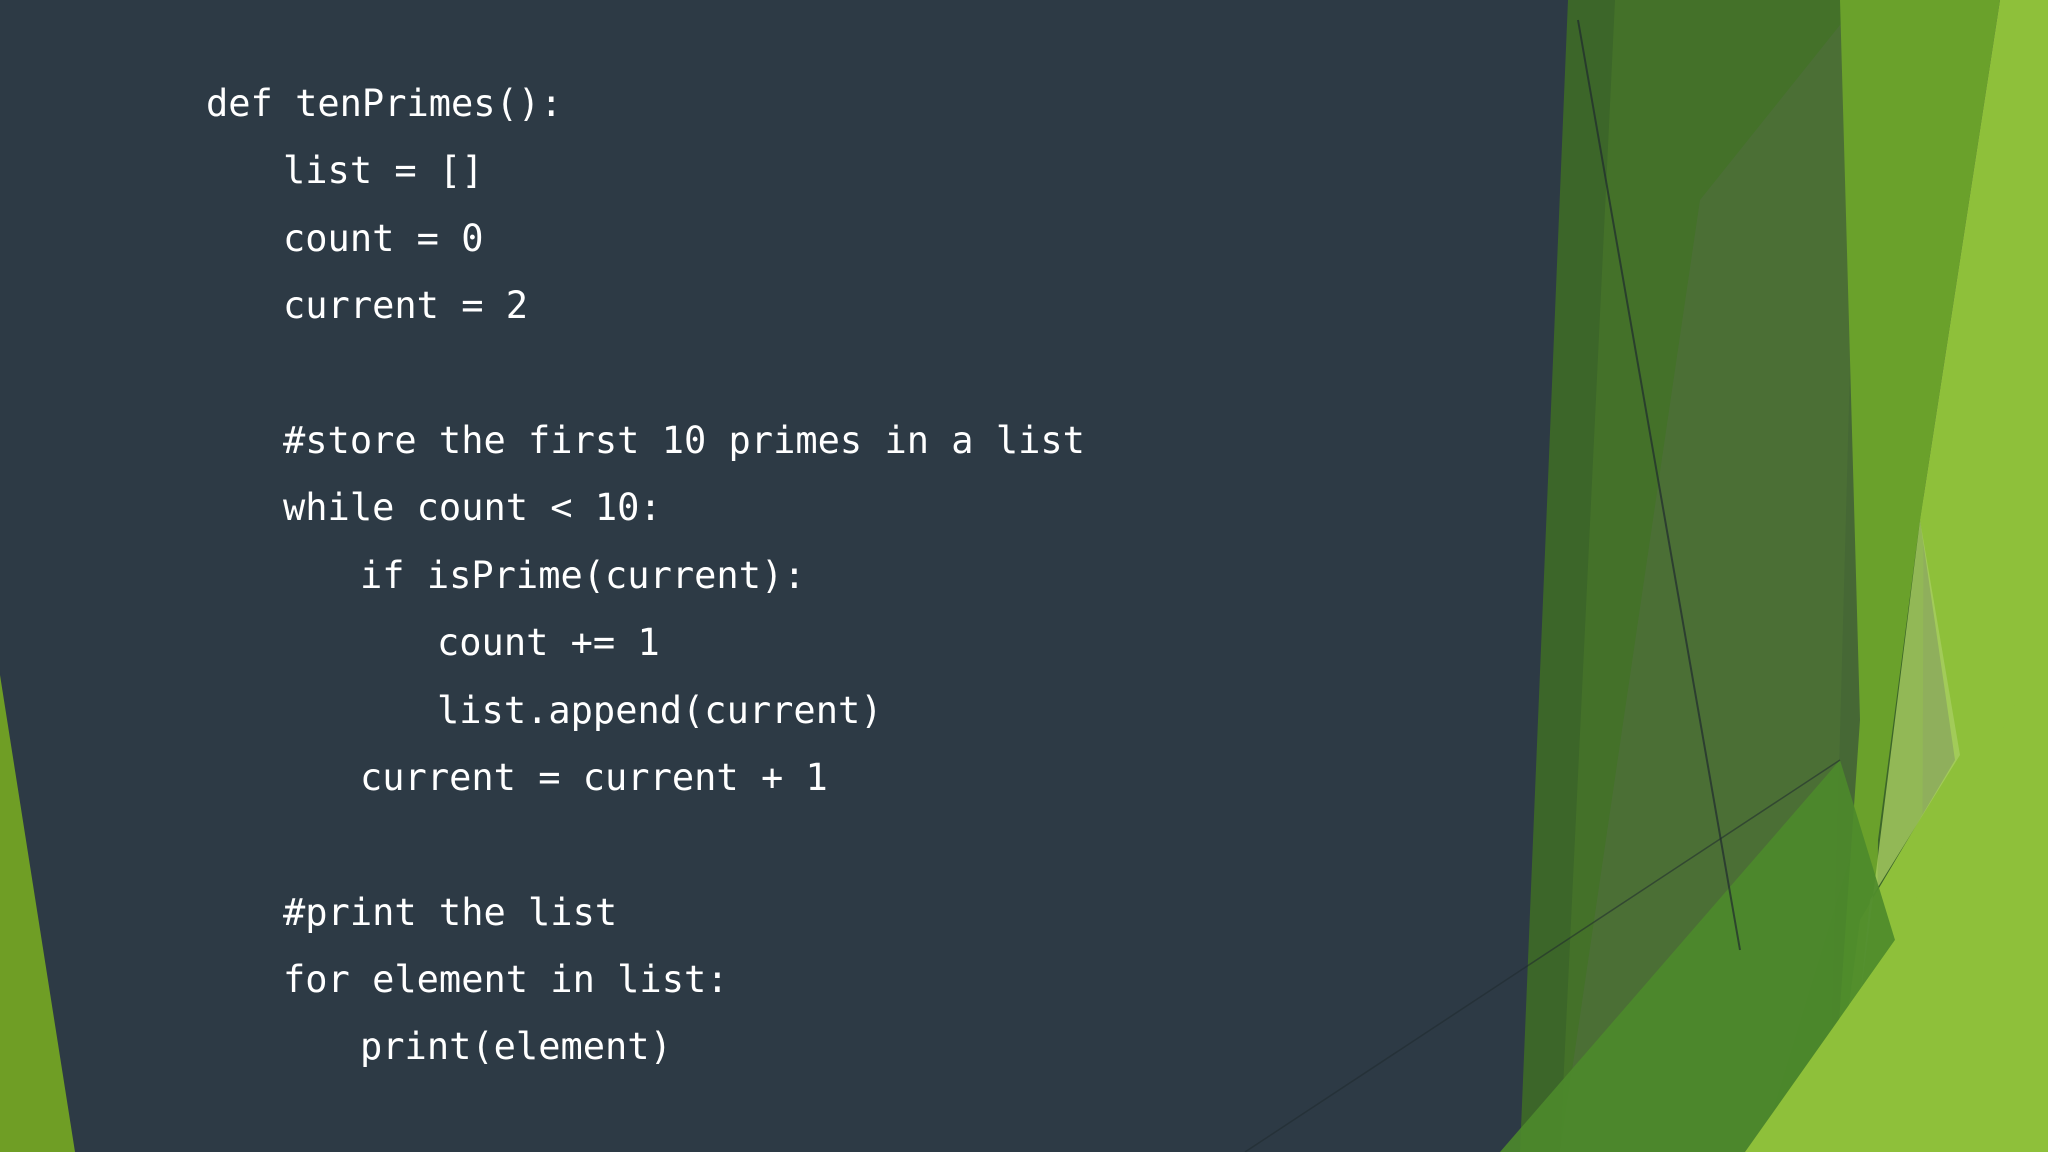  I want to click on code-line: list.append(current), so click(660, 710).